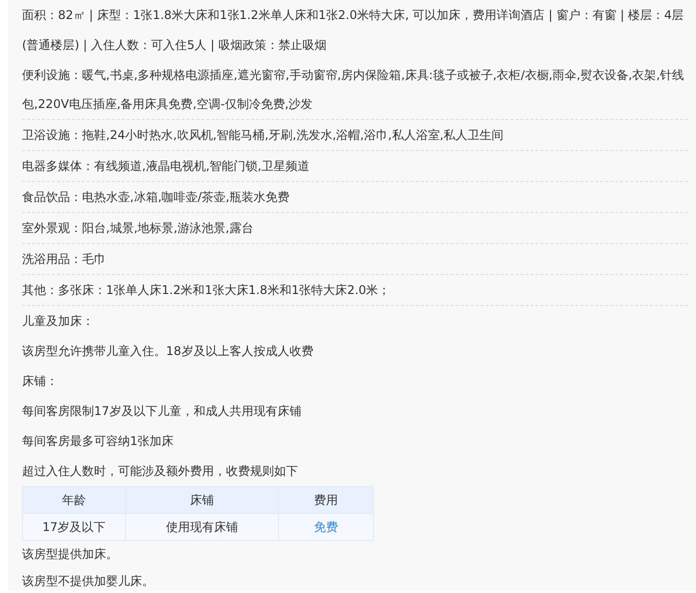  I want to click on table-cell: 17岁及以下, so click(74, 527).